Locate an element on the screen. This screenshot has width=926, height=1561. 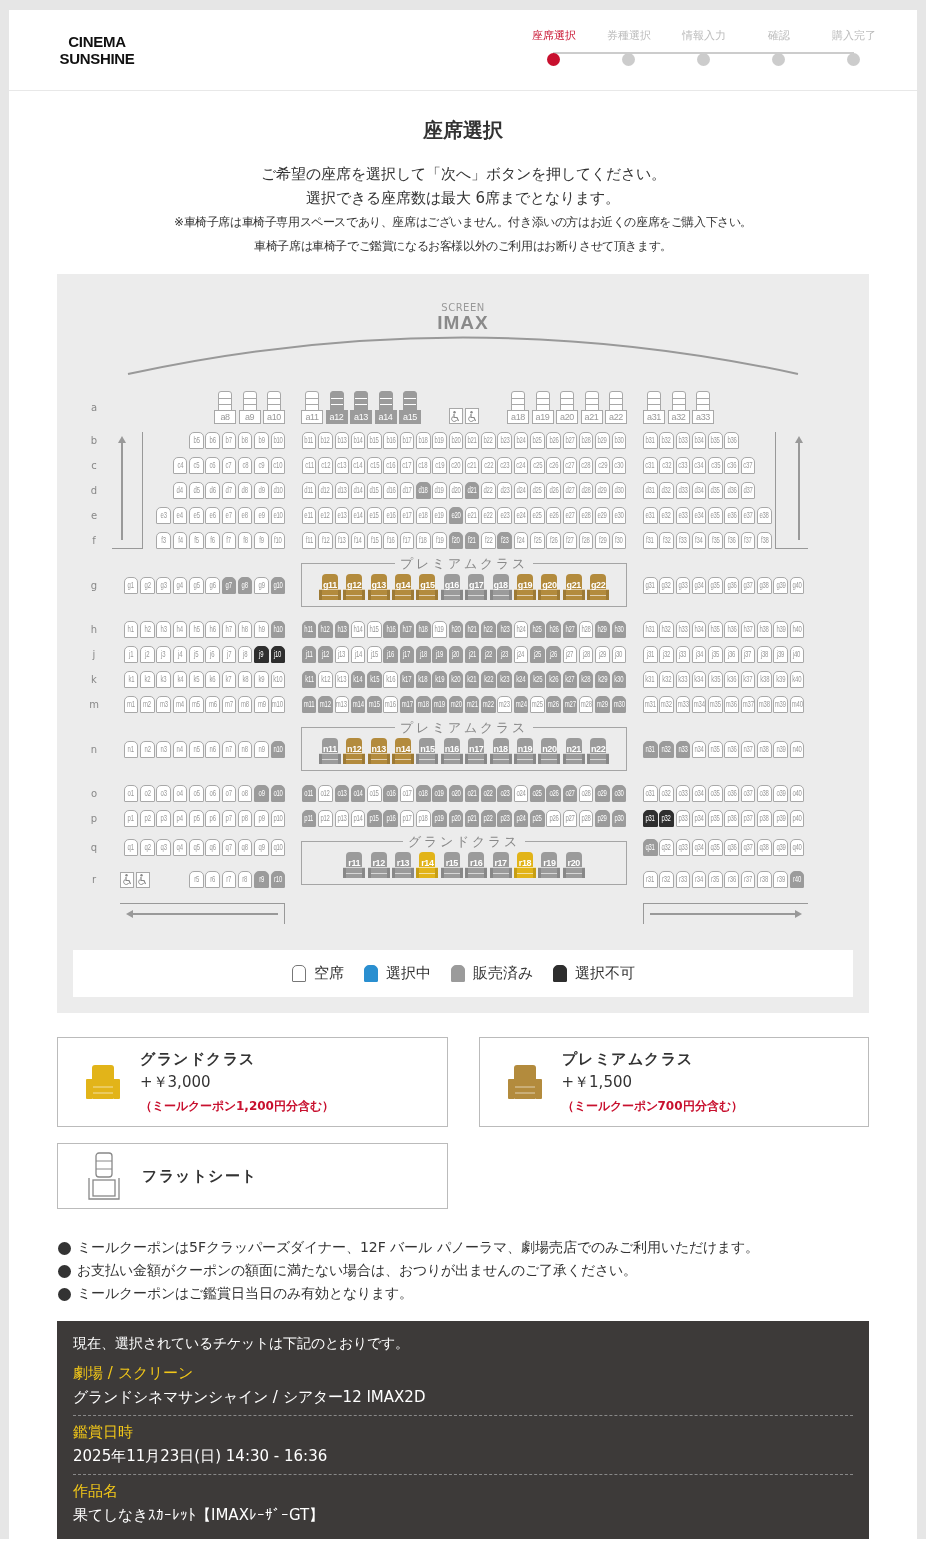
seat: e38 is located at coordinates (764, 515).